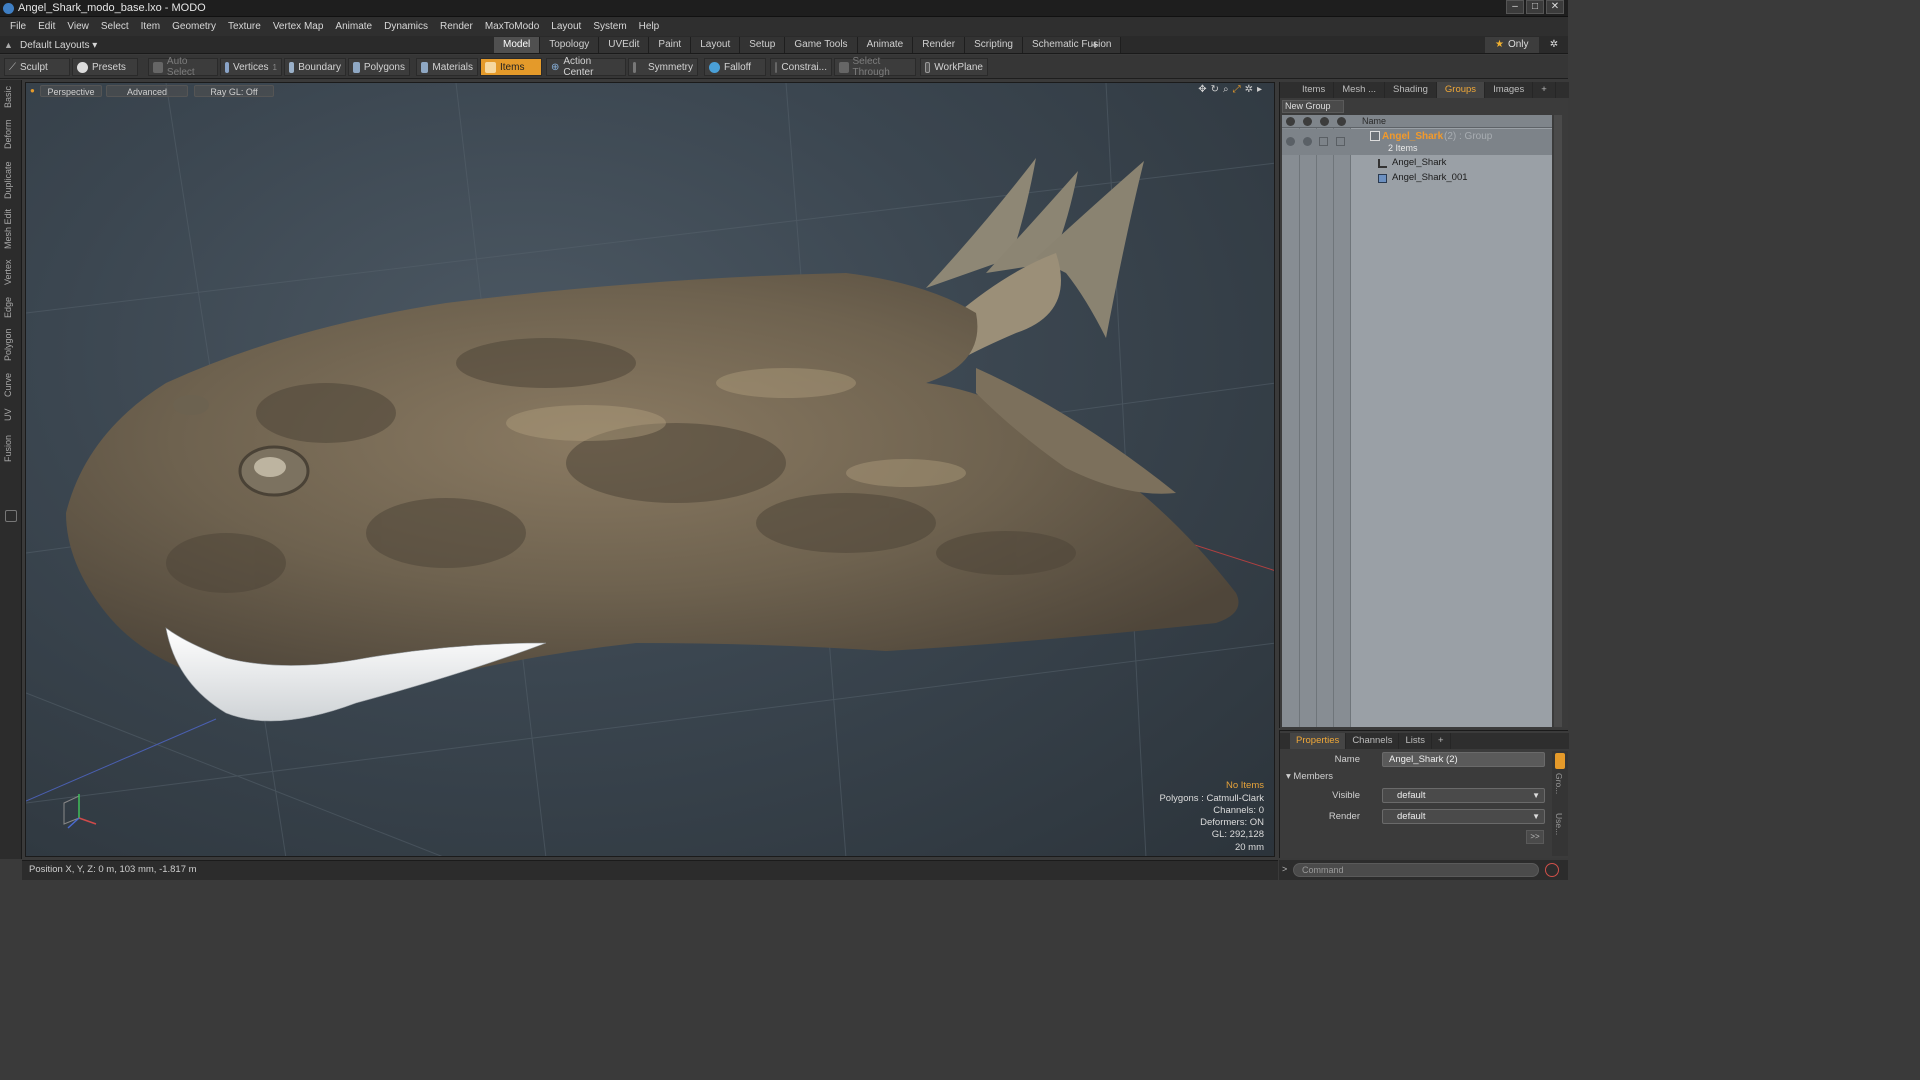 This screenshot has height=1080, width=1920. Describe the element at coordinates (315, 67) in the screenshot. I see `boundary-mode-button: Boundary` at that location.